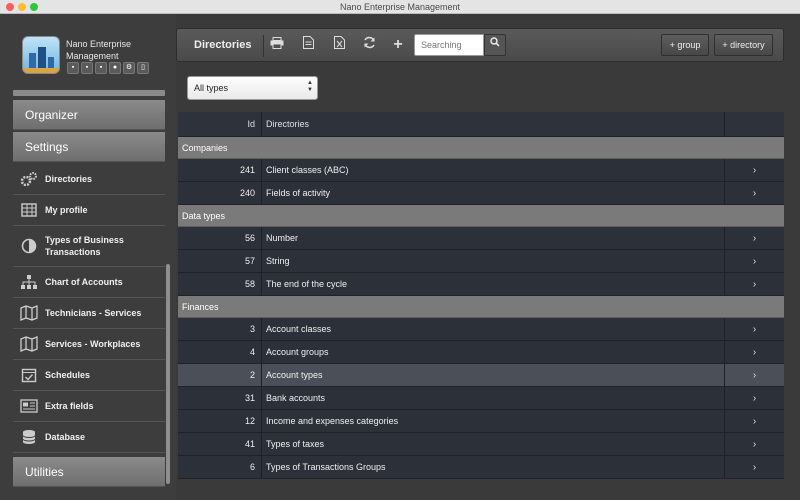 The image size is (800, 500). Describe the element at coordinates (89, 179) in the screenshot. I see `sidebar-item-directories: Directories` at that location.